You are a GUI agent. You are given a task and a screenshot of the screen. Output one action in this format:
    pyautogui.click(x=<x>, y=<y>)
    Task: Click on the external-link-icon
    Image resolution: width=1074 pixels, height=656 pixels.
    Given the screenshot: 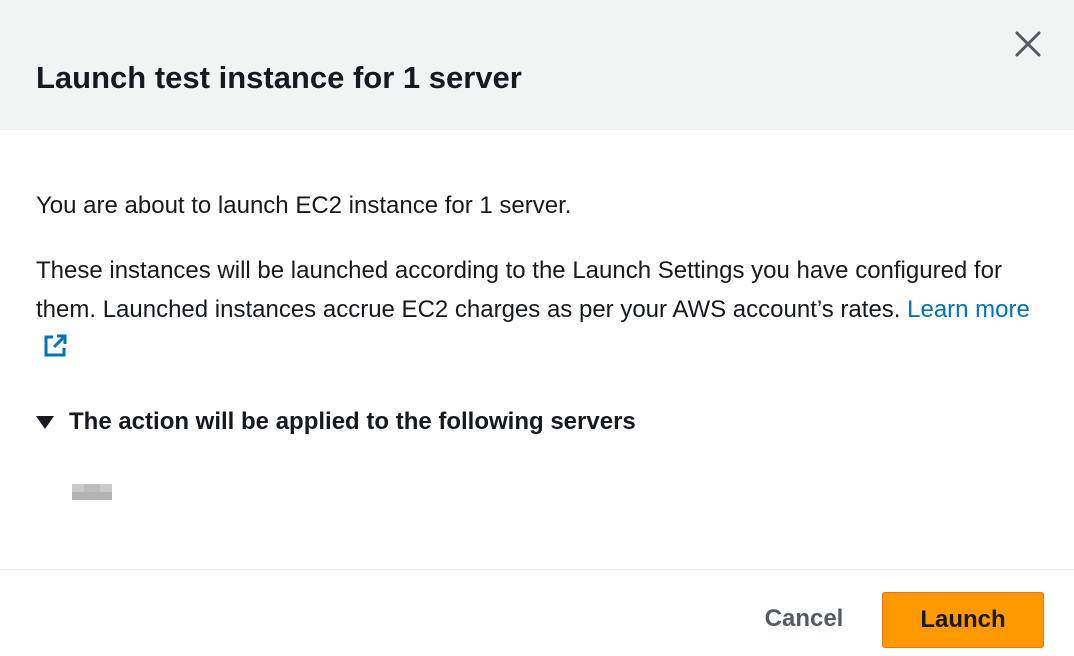 What is the action you would take?
    pyautogui.click(x=55, y=345)
    